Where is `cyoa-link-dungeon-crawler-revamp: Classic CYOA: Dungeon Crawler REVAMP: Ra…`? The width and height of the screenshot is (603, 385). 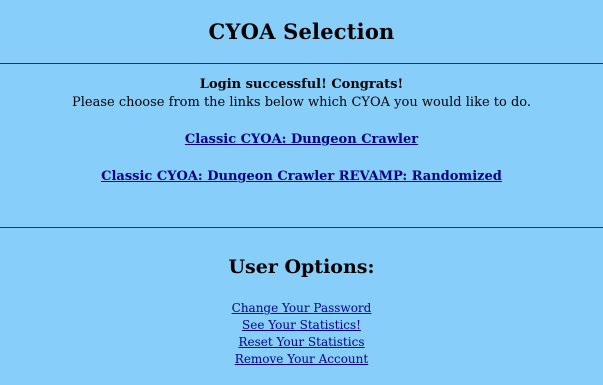
cyoa-link-dungeon-crawler-revamp: Classic CYOA: Dungeon Crawler REVAMP: Ra… is located at coordinates (301, 176).